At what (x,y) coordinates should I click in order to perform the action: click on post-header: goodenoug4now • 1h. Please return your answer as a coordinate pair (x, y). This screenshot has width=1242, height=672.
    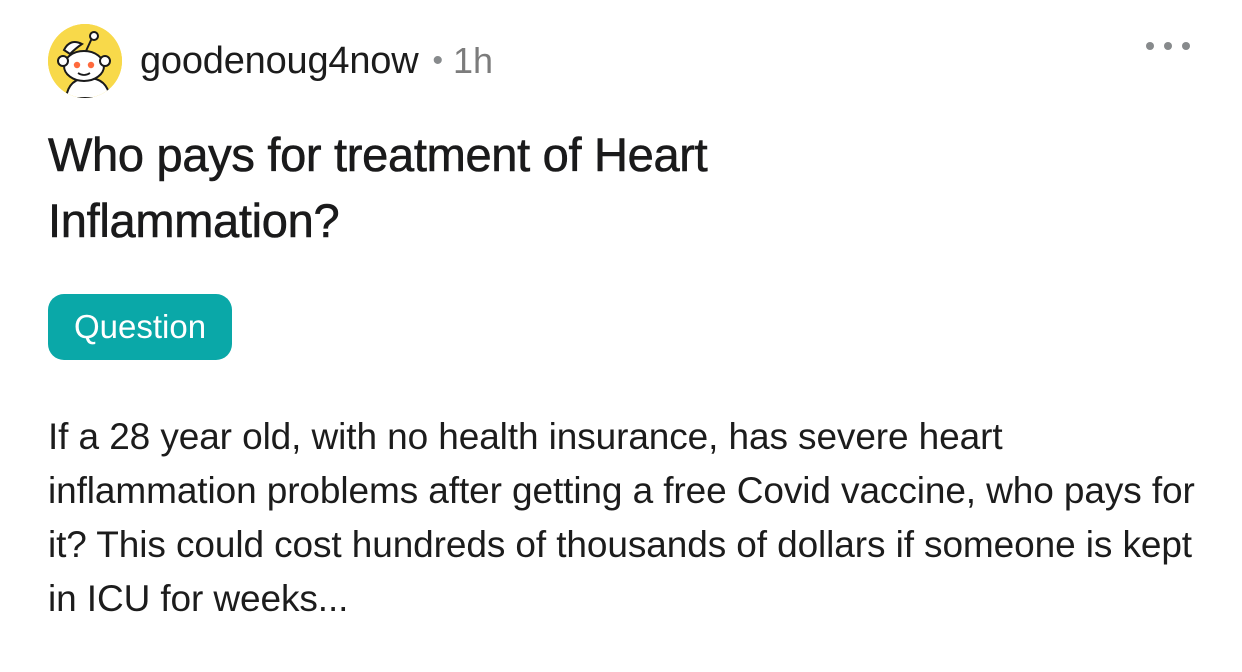
    Looking at the image, I should click on (270, 61).